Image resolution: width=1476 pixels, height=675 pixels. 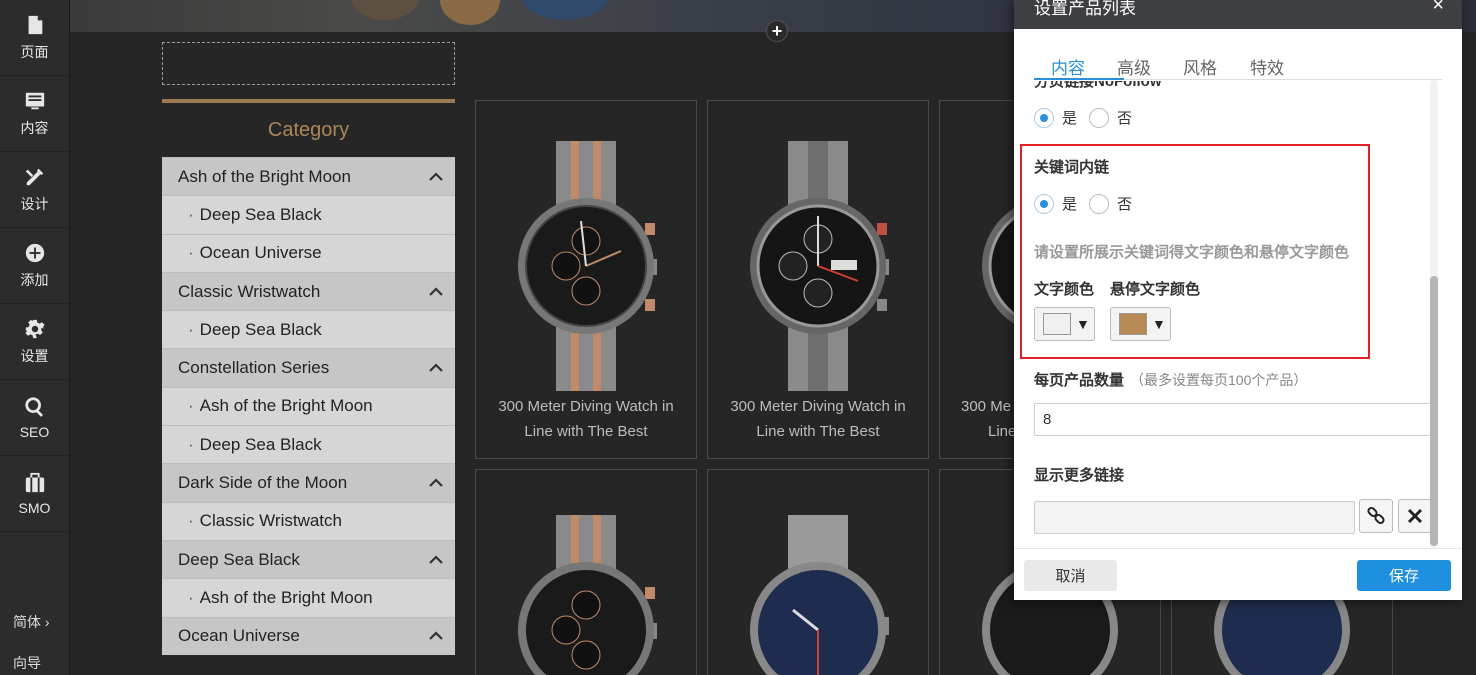 What do you see at coordinates (1438, 8) in the screenshot?
I see `close-icon: ×` at bounding box center [1438, 8].